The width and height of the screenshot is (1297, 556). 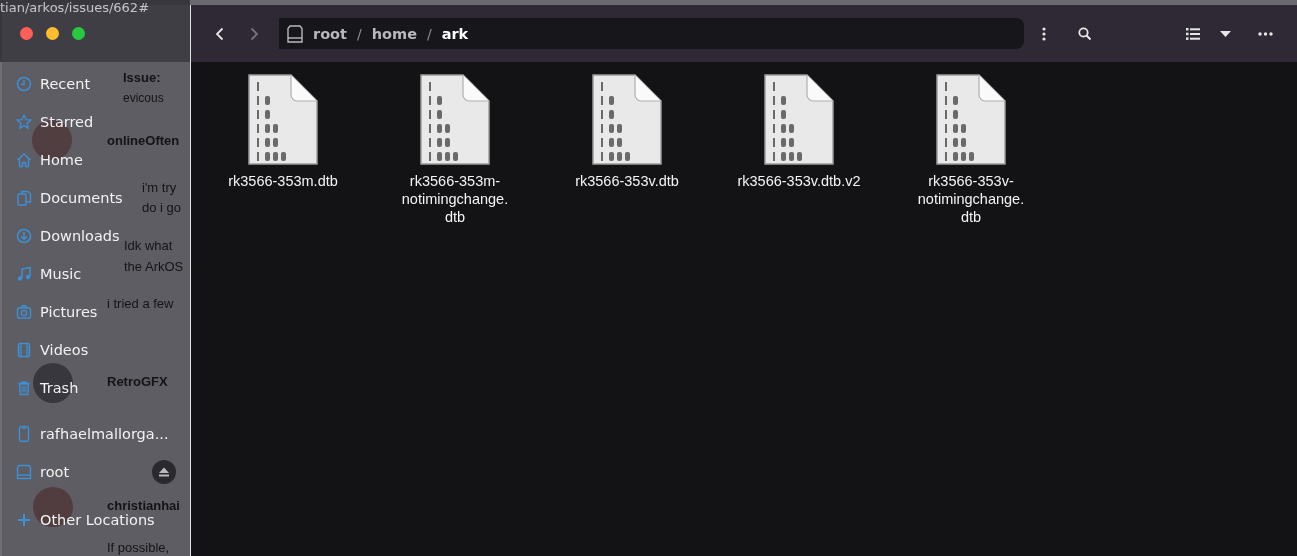 What do you see at coordinates (96, 472) in the screenshot?
I see `sidebar-item: root` at bounding box center [96, 472].